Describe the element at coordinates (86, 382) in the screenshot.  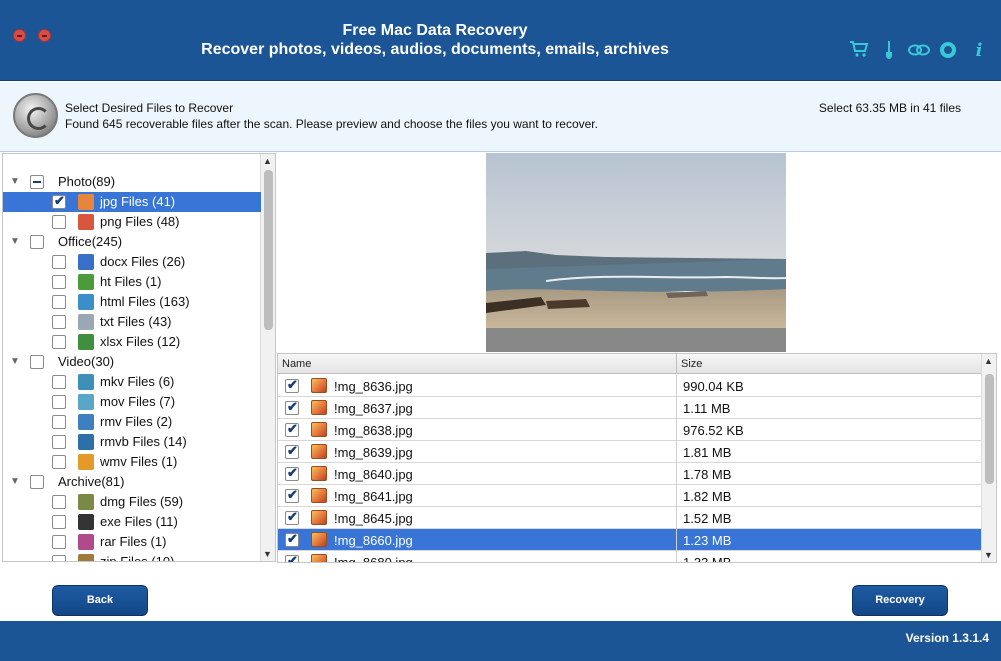
I see `mkv-icon` at that location.